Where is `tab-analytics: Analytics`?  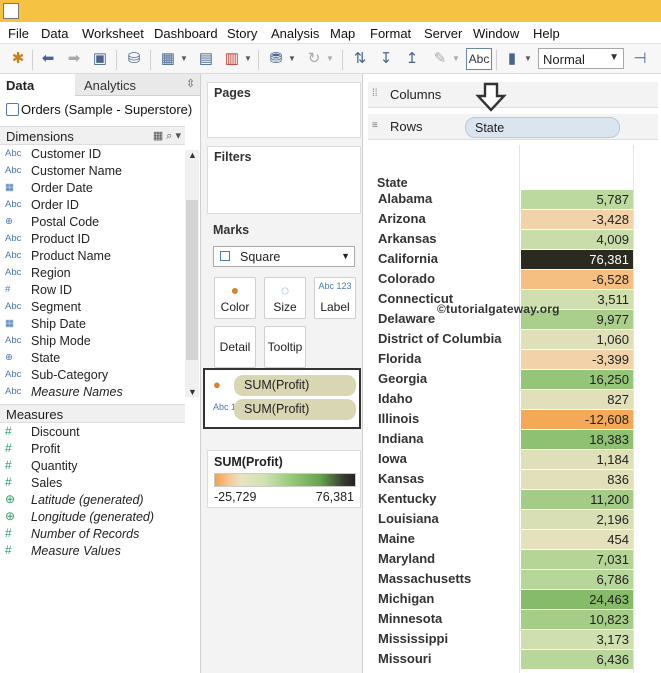 tab-analytics: Analytics is located at coordinates (110, 85).